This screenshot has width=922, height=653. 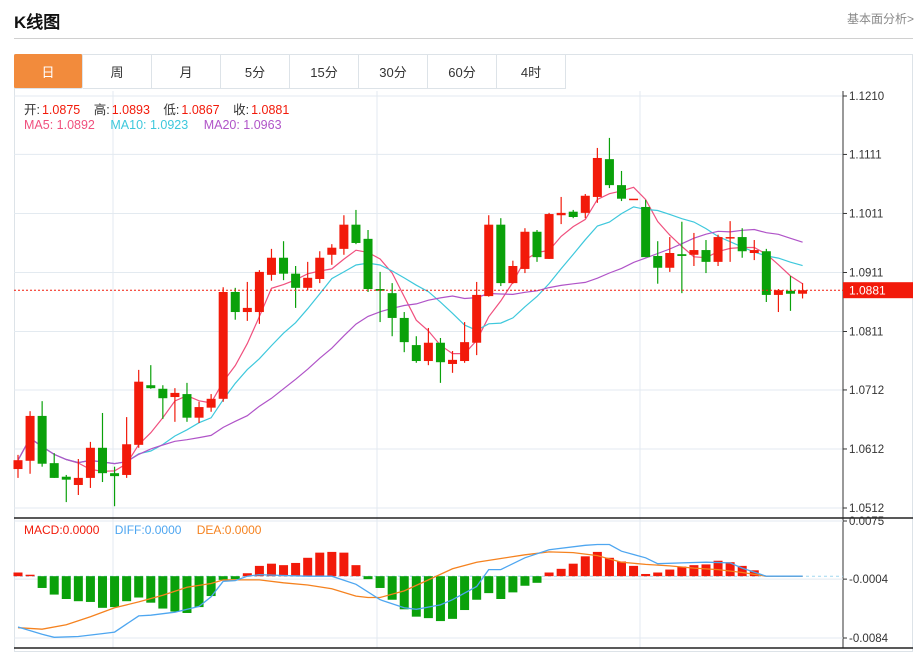 I want to click on current-price-label: 1.0881, so click(x=867, y=291).